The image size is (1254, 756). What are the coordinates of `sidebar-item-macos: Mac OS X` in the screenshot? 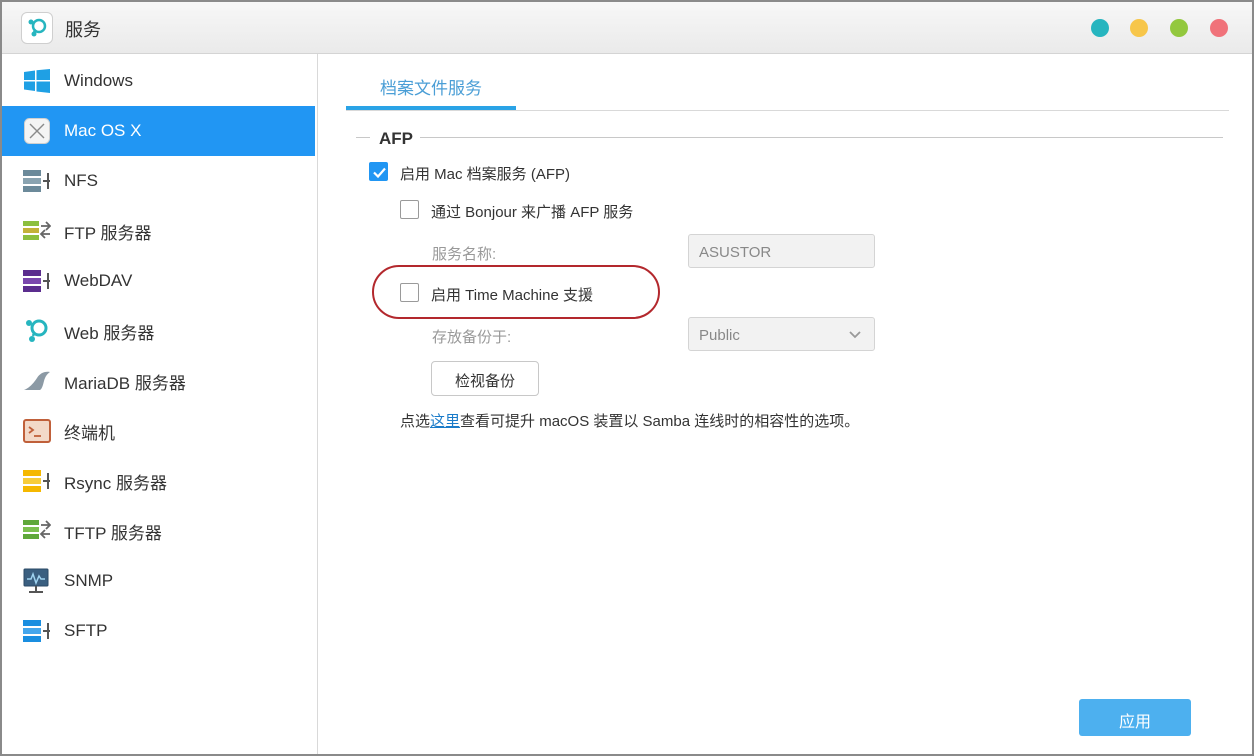 It's located at (158, 131).